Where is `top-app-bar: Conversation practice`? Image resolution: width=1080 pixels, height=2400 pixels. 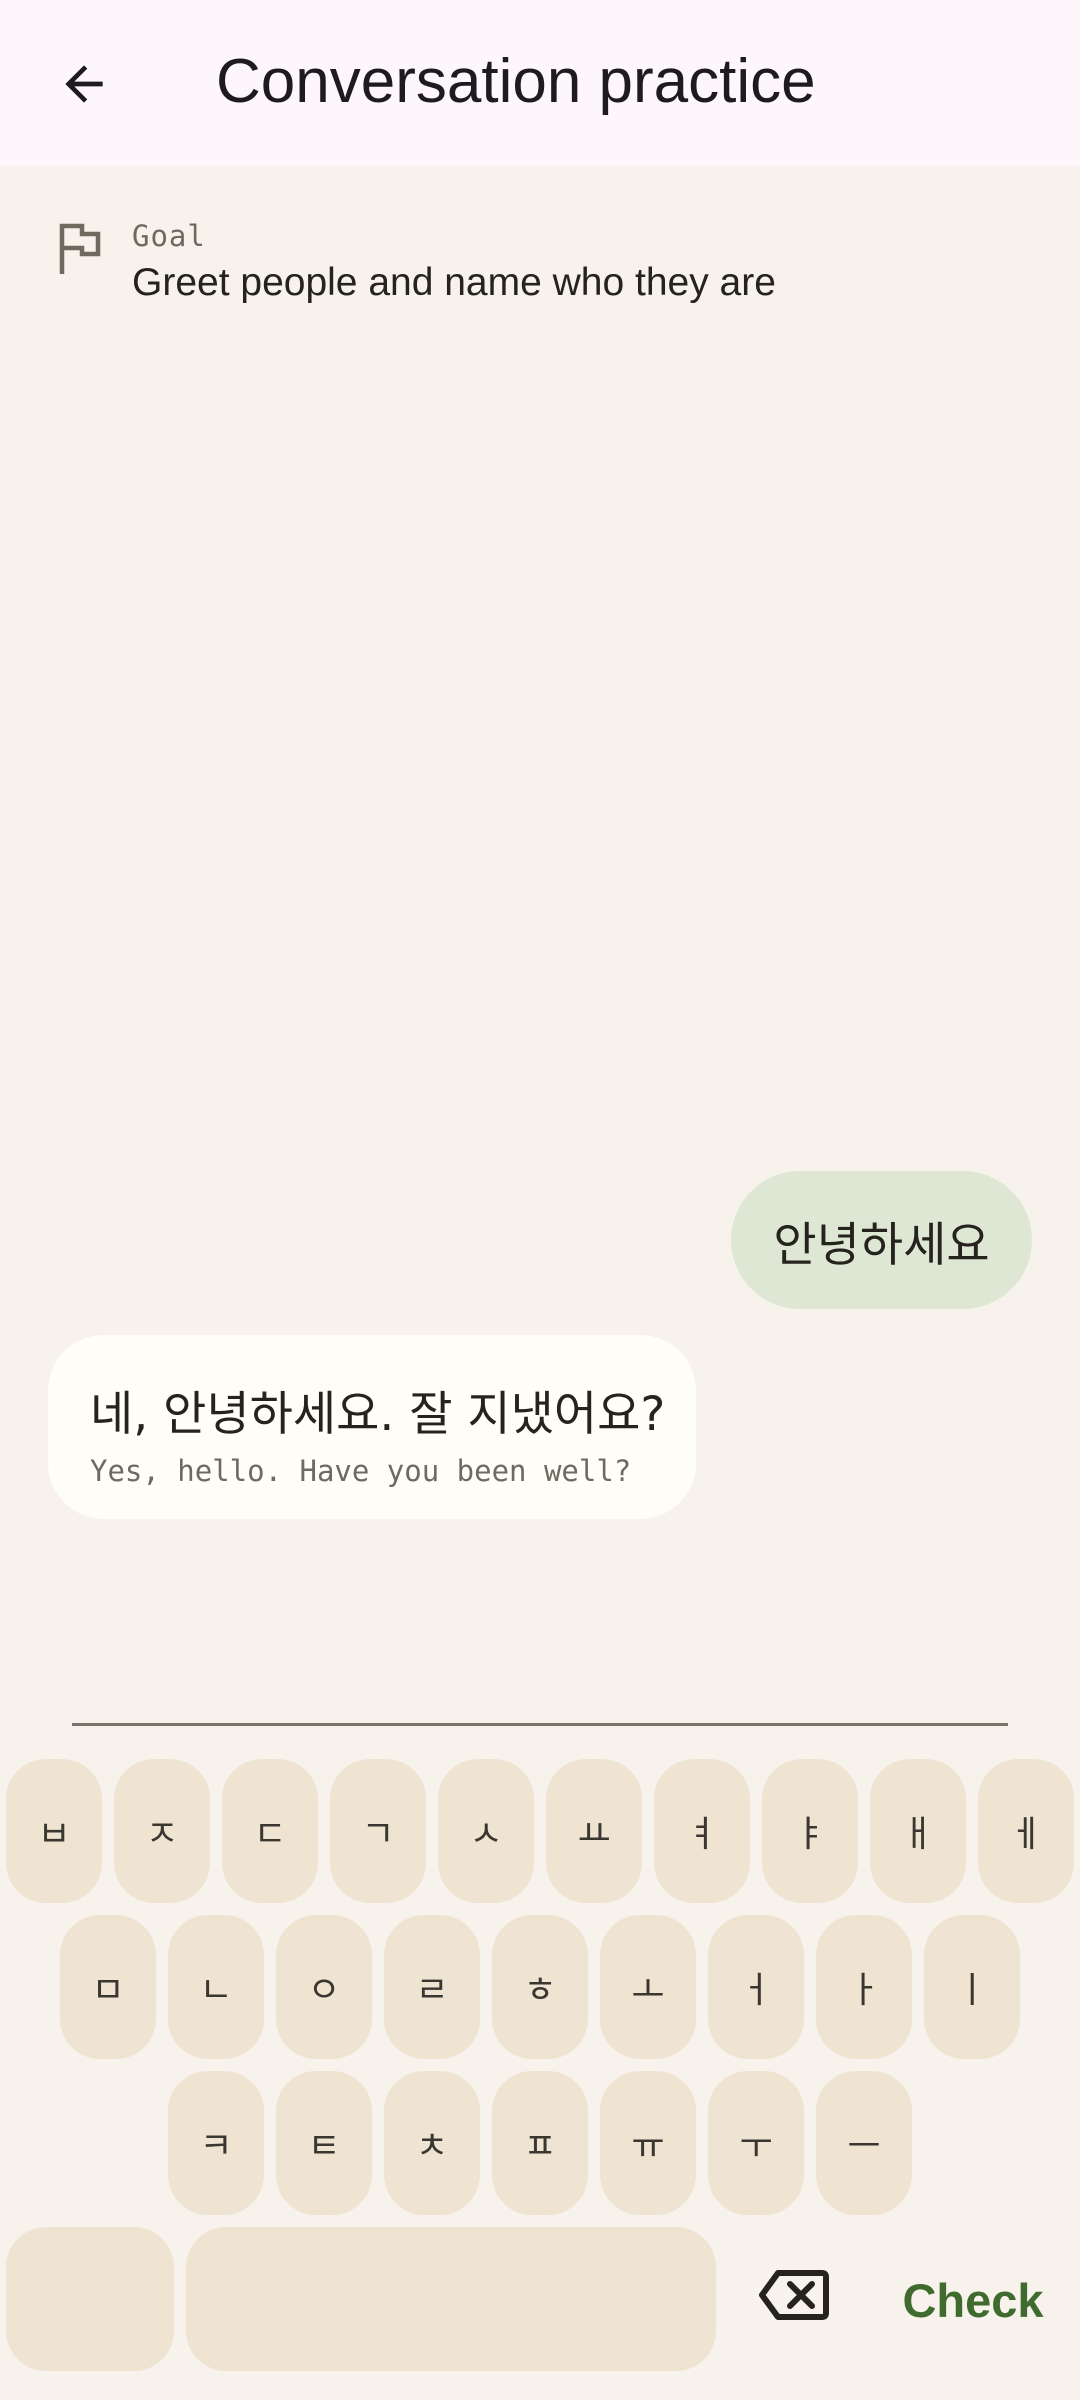
top-app-bar: Conversation practice is located at coordinates (540, 83).